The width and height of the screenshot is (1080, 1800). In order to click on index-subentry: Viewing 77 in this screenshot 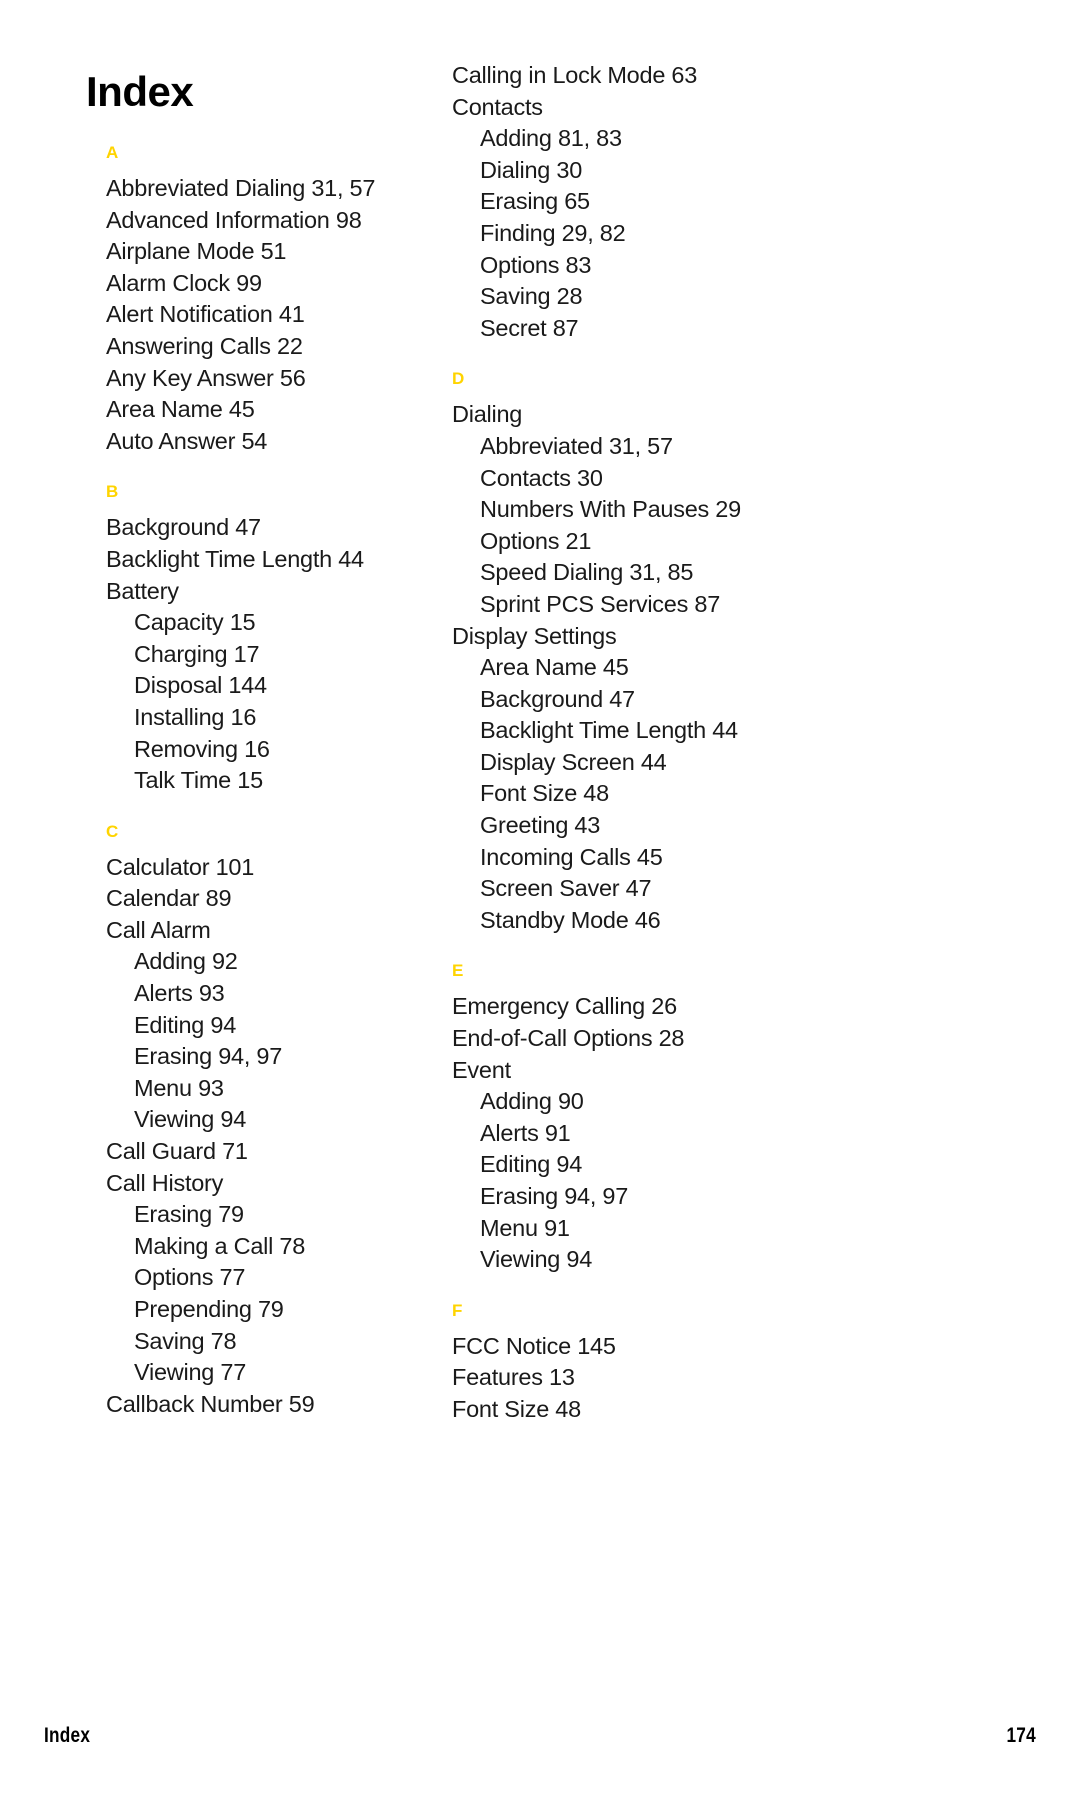, I will do `click(190, 1372)`.